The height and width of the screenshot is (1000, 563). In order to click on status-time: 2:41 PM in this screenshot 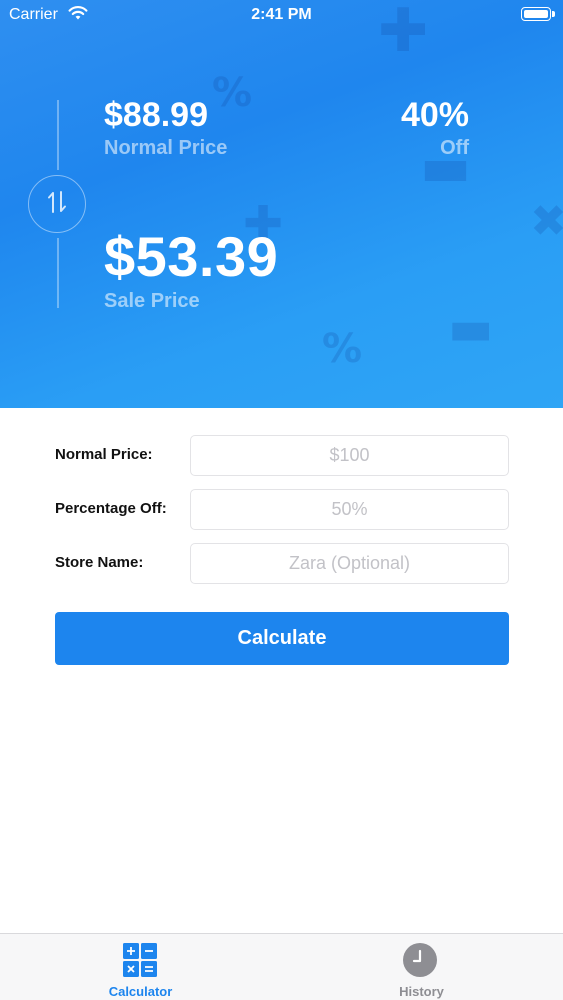, I will do `click(281, 14)`.